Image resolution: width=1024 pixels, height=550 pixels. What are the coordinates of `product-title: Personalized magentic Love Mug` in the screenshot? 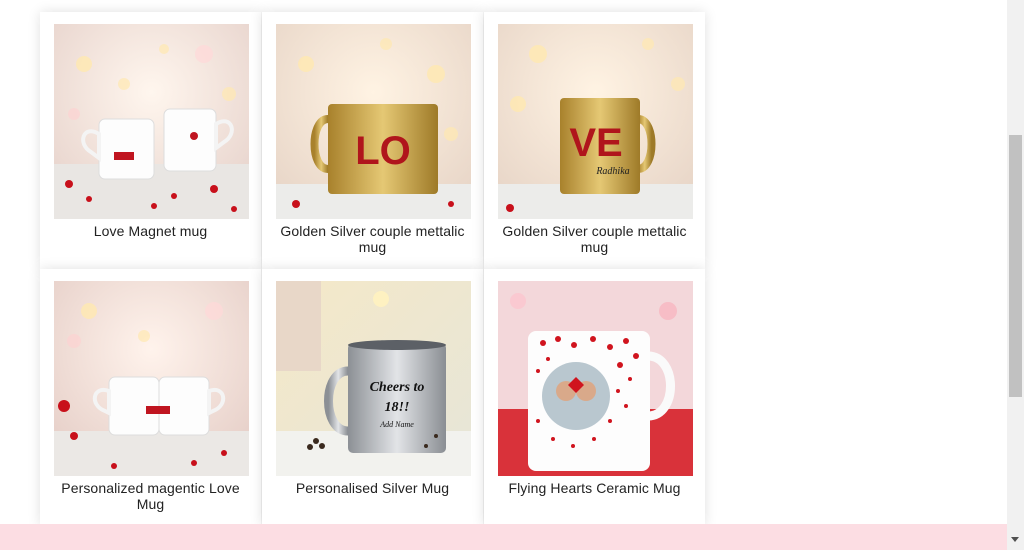 It's located at (150, 496).